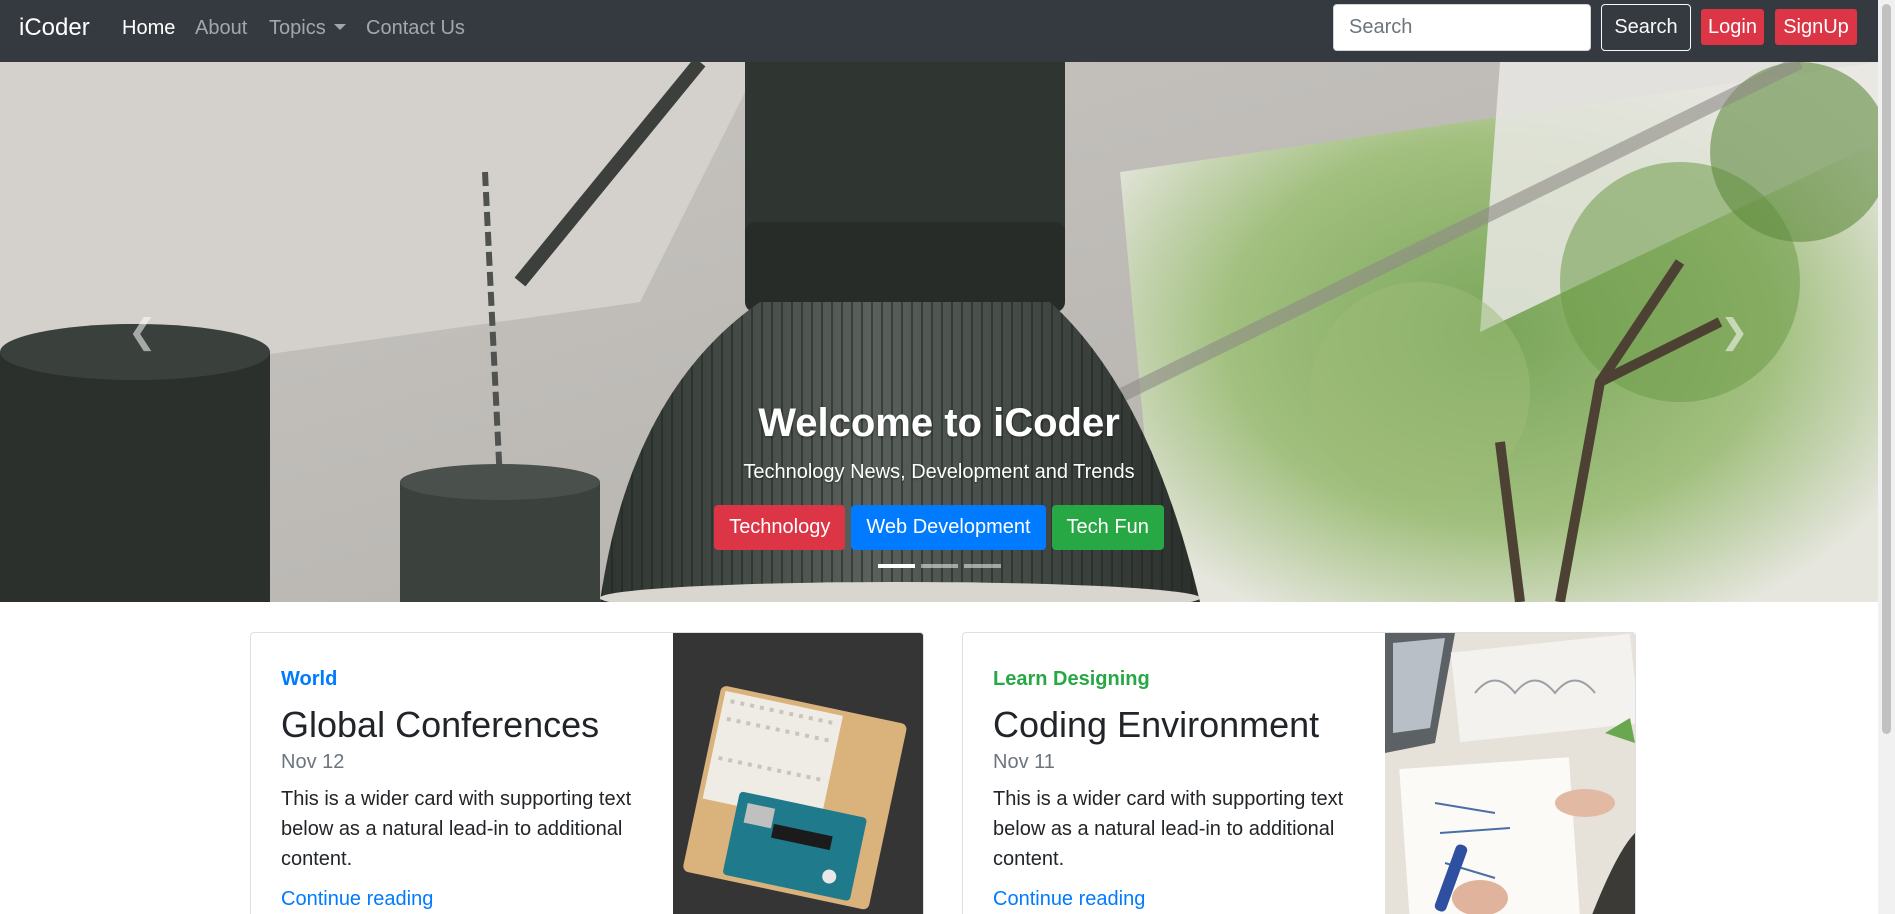 Image resolution: width=1895 pixels, height=914 pixels. What do you see at coordinates (1024, 762) in the screenshot?
I see `card-date: Nov 11` at bounding box center [1024, 762].